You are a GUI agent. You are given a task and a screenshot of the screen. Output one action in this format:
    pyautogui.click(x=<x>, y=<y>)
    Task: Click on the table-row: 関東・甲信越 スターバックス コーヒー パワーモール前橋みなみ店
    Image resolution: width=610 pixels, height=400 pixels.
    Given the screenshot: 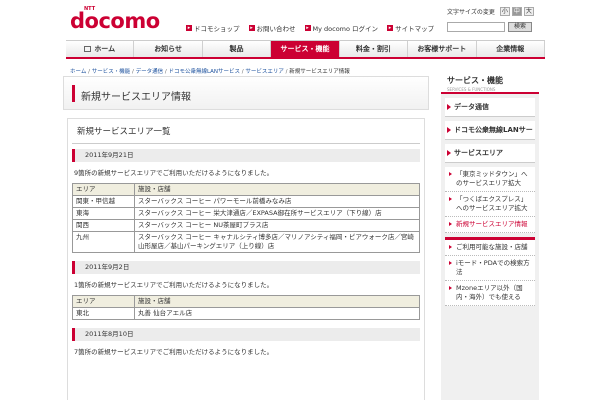 What is the action you would take?
    pyautogui.click(x=246, y=201)
    